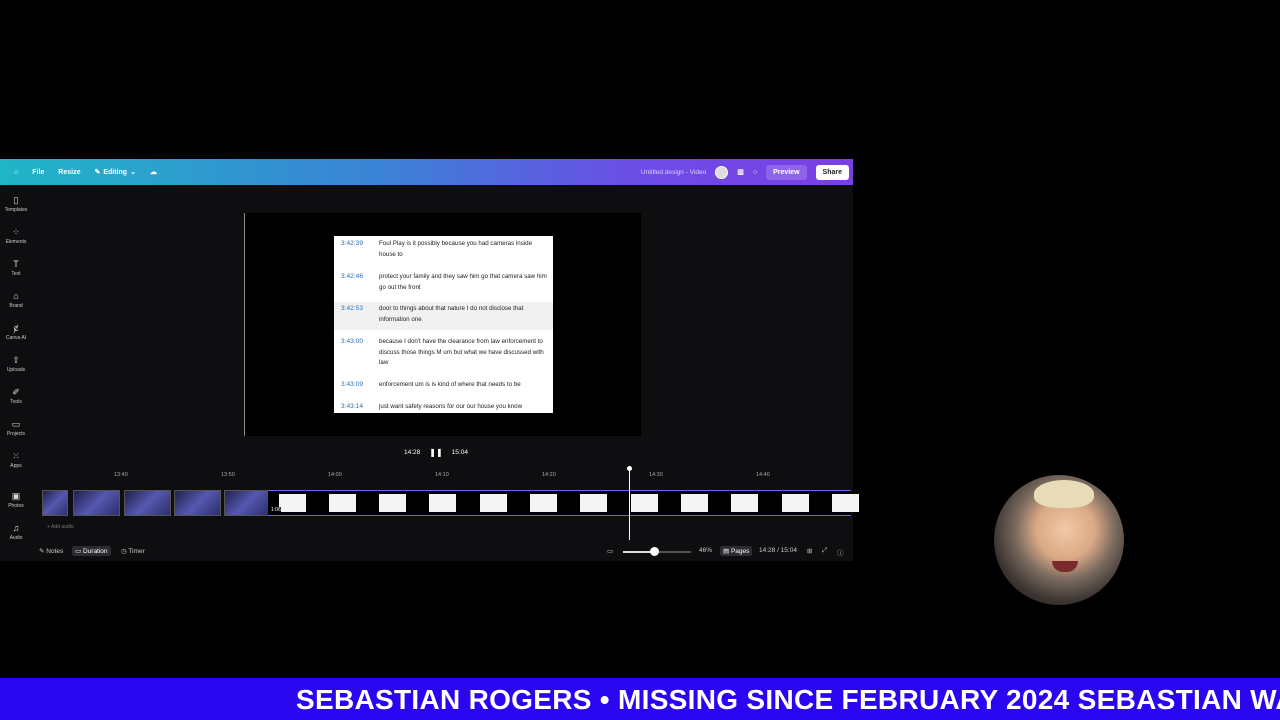  What do you see at coordinates (16, 306) in the screenshot?
I see `sidebar-item-label: Brand` at bounding box center [16, 306].